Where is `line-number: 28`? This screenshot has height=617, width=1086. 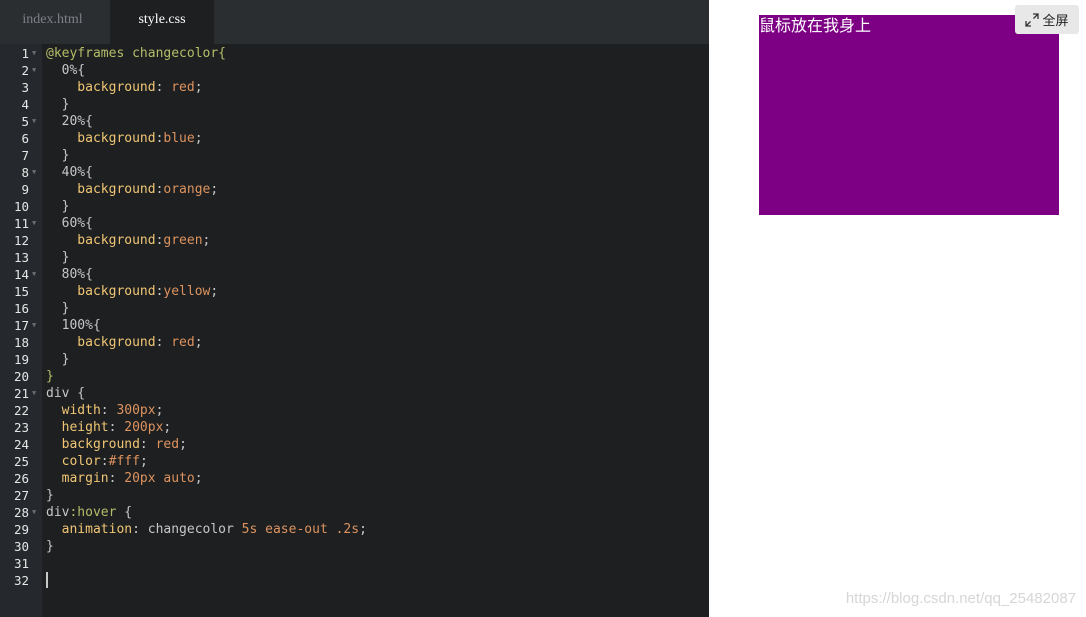 line-number: 28 is located at coordinates (21, 512).